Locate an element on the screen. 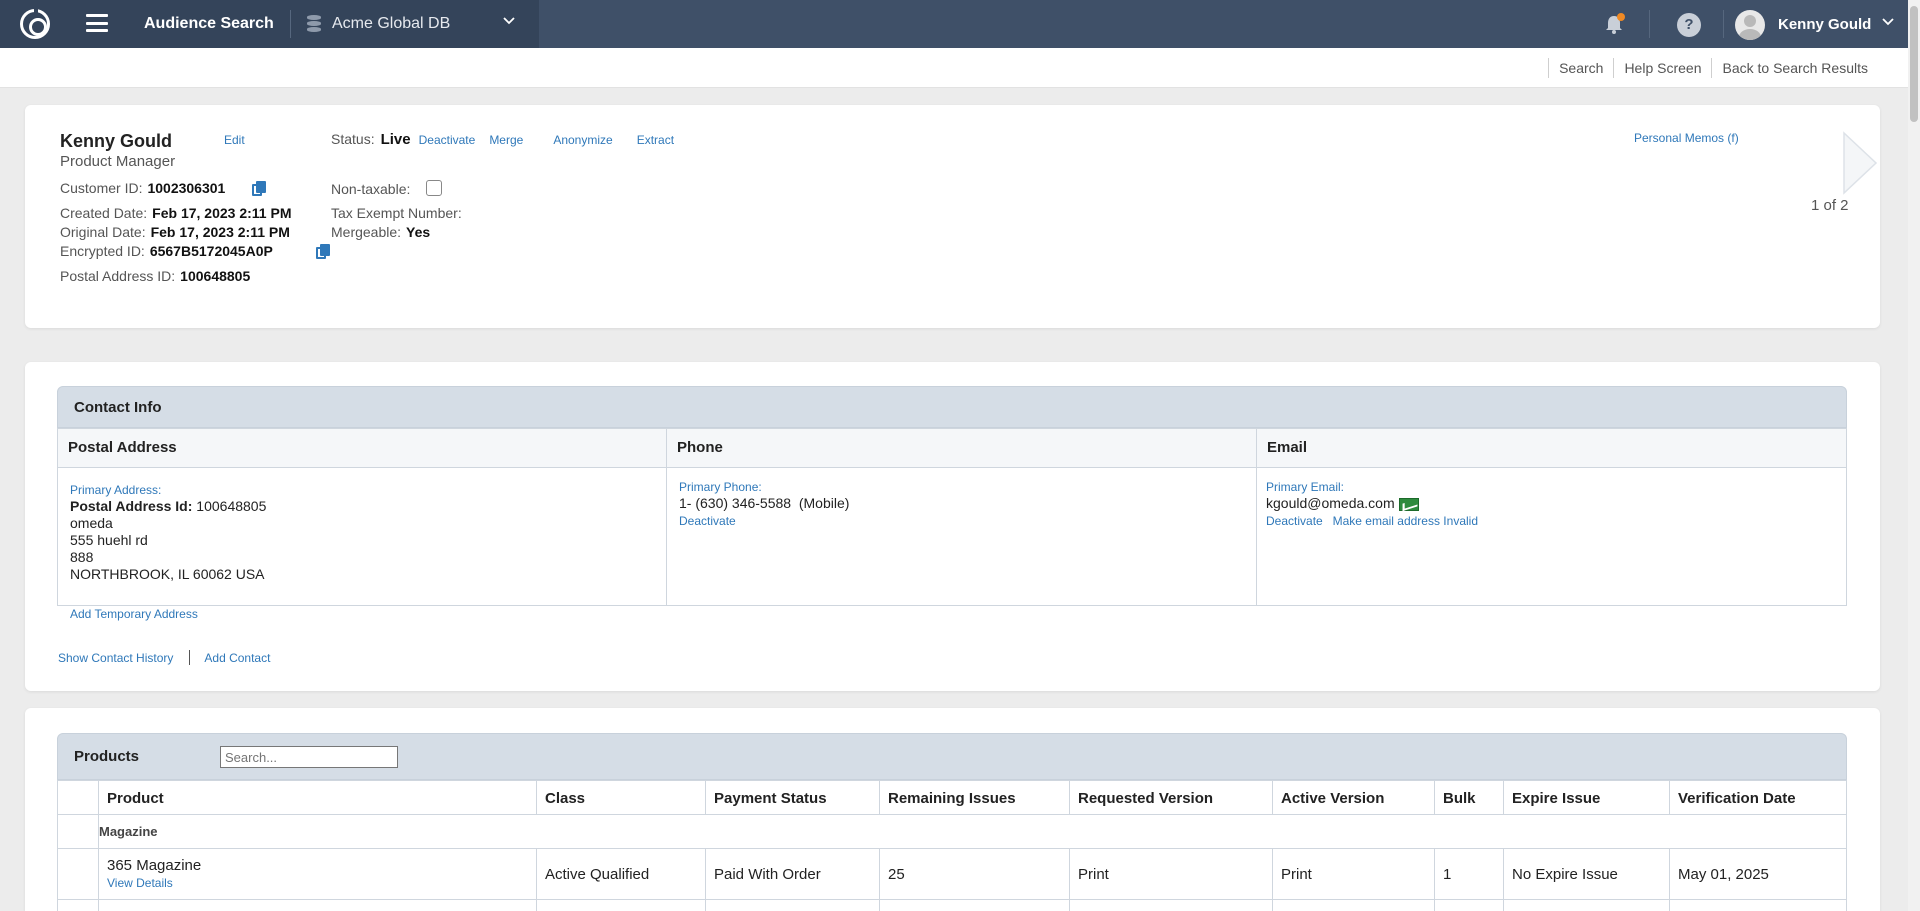  phone-header: Phone is located at coordinates (961, 448).